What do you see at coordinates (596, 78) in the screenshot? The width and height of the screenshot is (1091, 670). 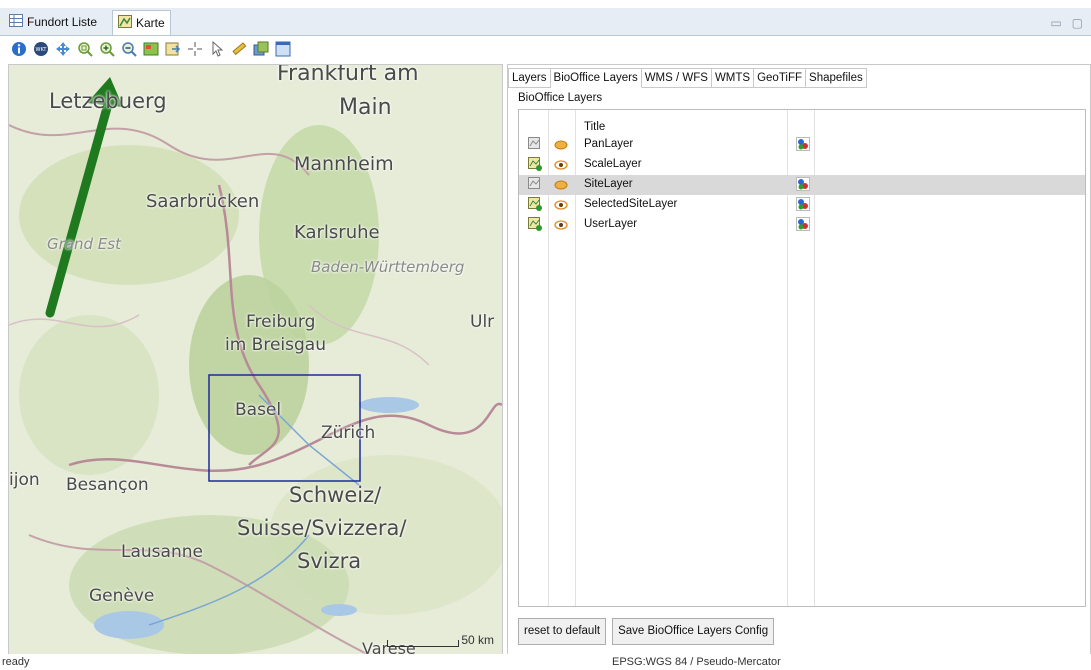 I see `tab-biooffice-layers: BioOffice Layers` at bounding box center [596, 78].